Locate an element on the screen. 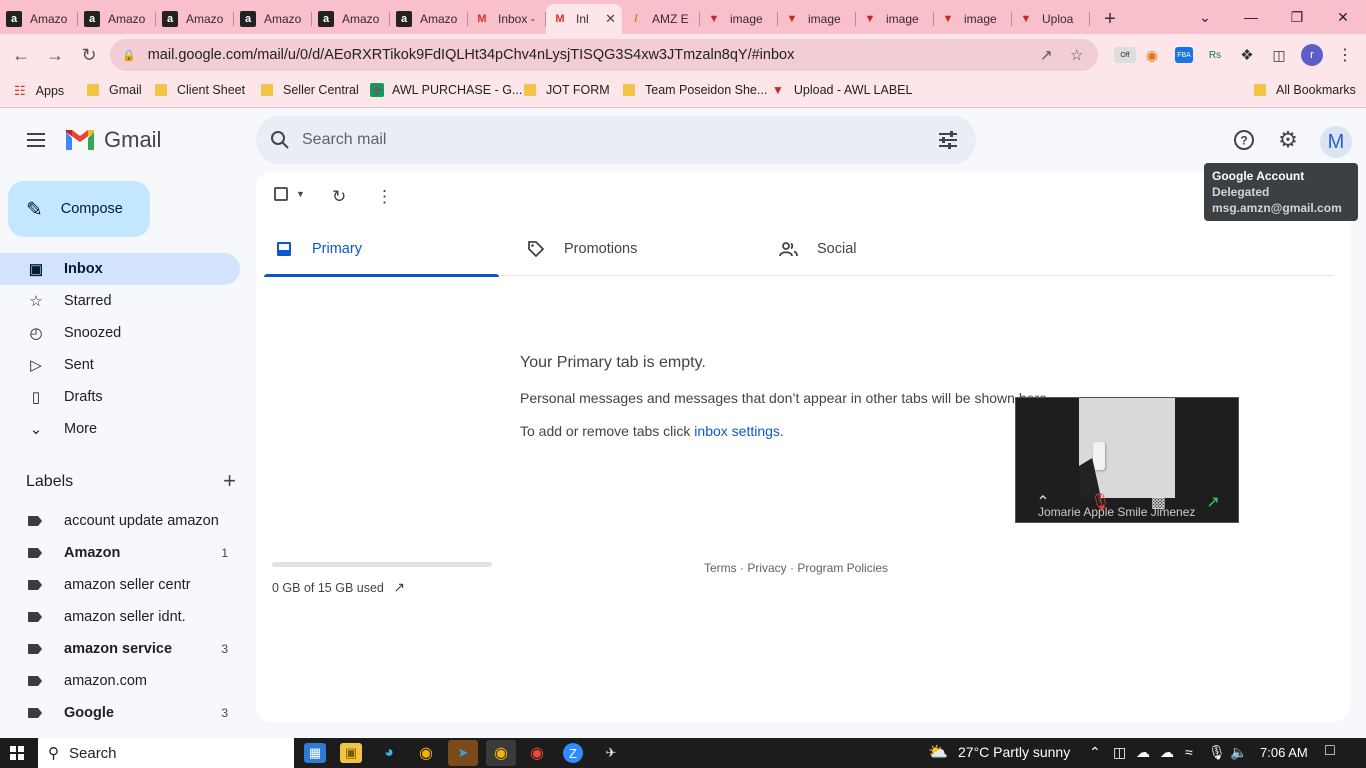 This screenshot has width=1366, height=768. video-call-window: ⌃ 🎙 ▩ ↗ Jomarie Apple Smile Jimenez is located at coordinates (1127, 460).